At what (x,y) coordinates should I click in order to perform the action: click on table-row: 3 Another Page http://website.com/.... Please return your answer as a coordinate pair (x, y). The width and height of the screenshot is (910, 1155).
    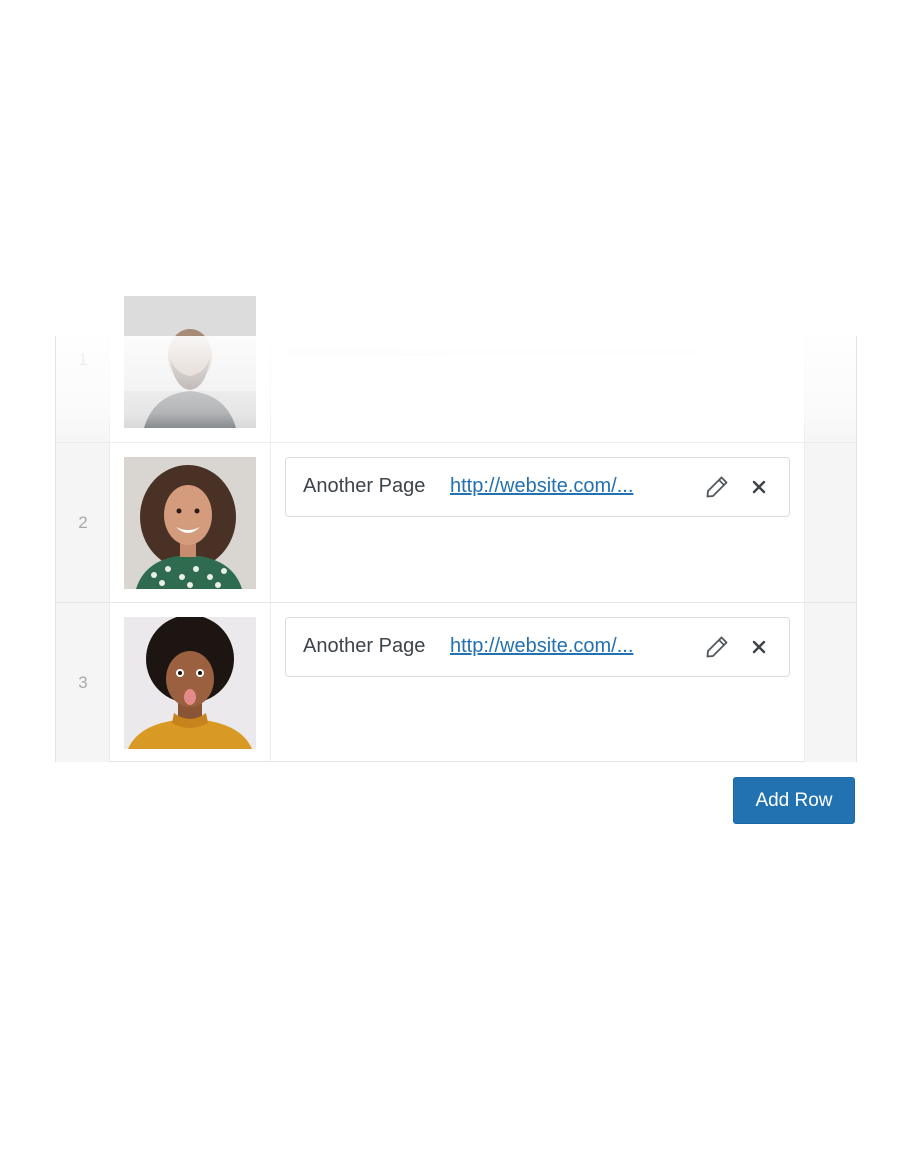
    Looking at the image, I should click on (456, 682).